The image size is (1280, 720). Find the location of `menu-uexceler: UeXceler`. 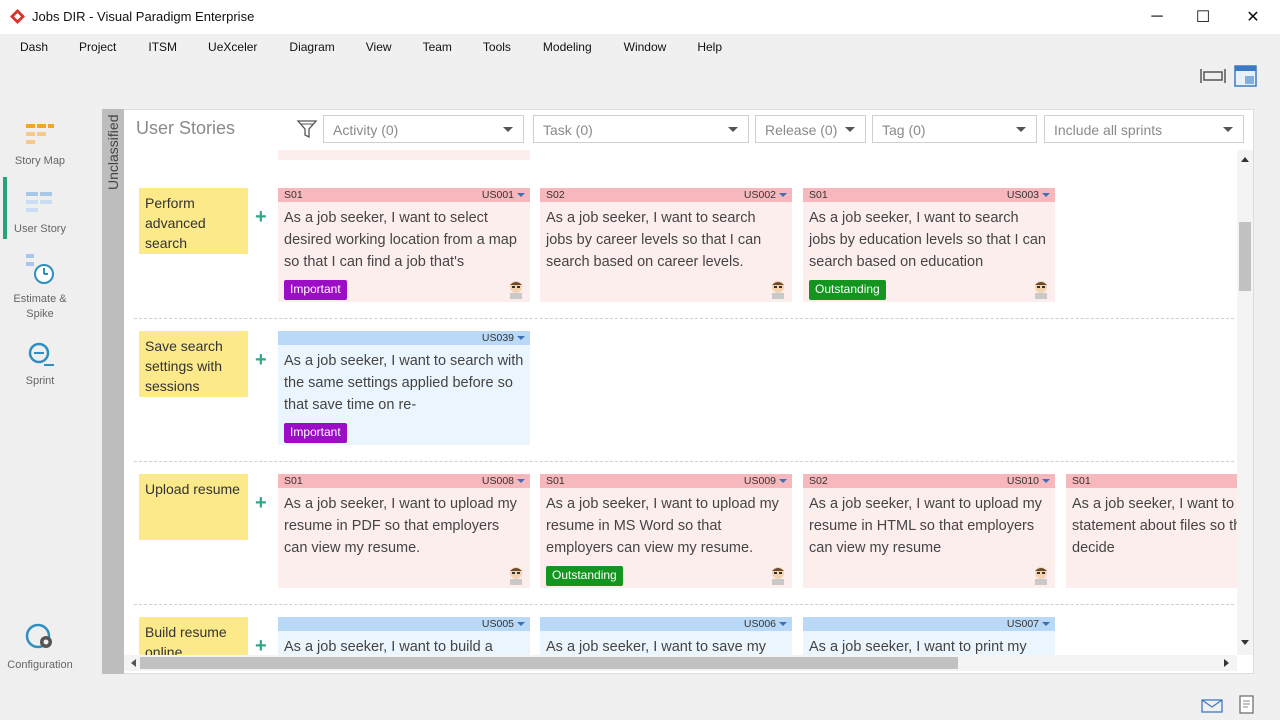

menu-uexceler: UeXceler is located at coordinates (231, 47).